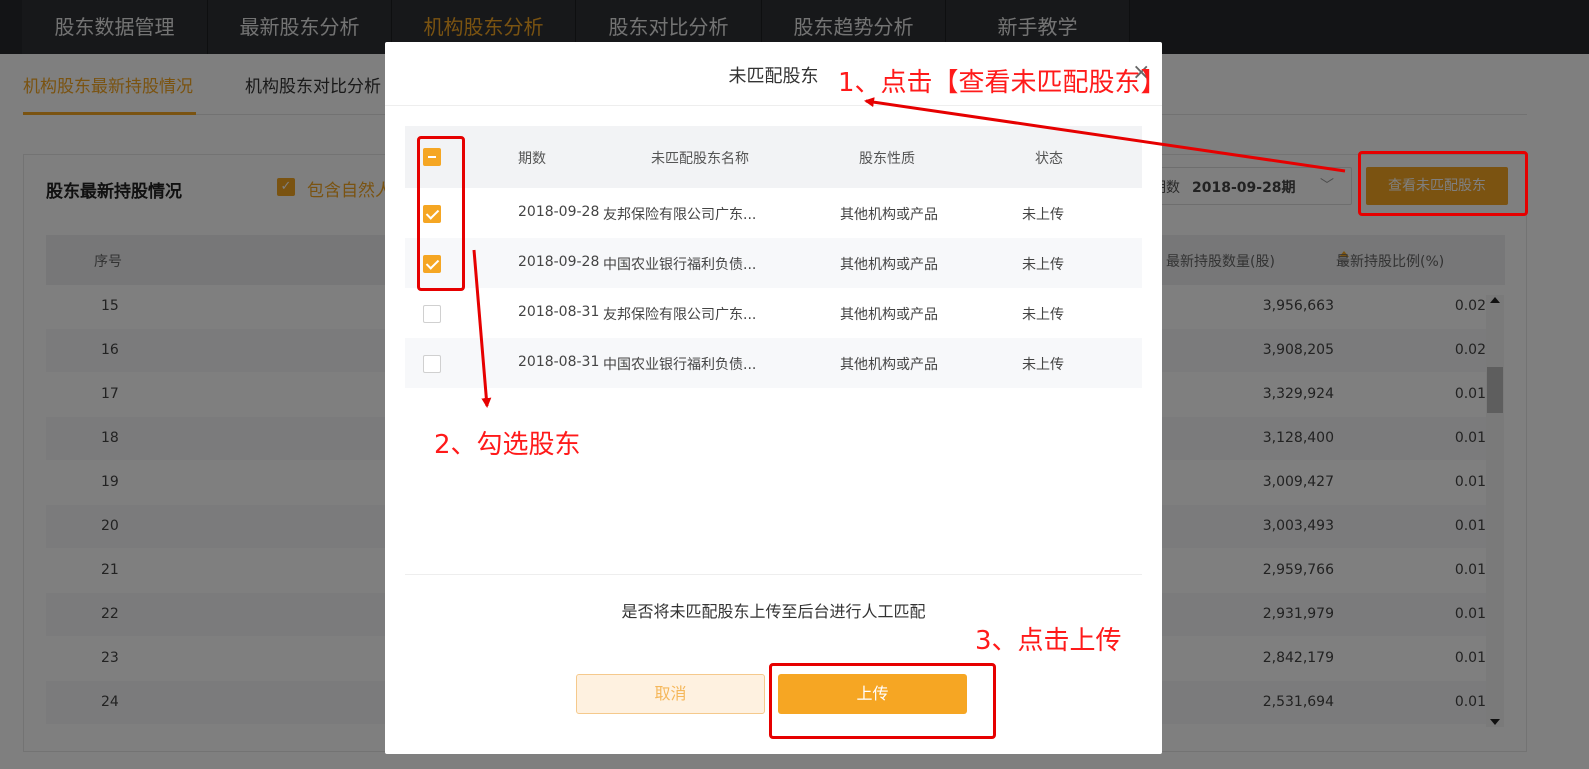 The image size is (1589, 769). Describe the element at coordinates (507, 445) in the screenshot. I see `annotation-step2-text: 2、勾选股东` at that location.